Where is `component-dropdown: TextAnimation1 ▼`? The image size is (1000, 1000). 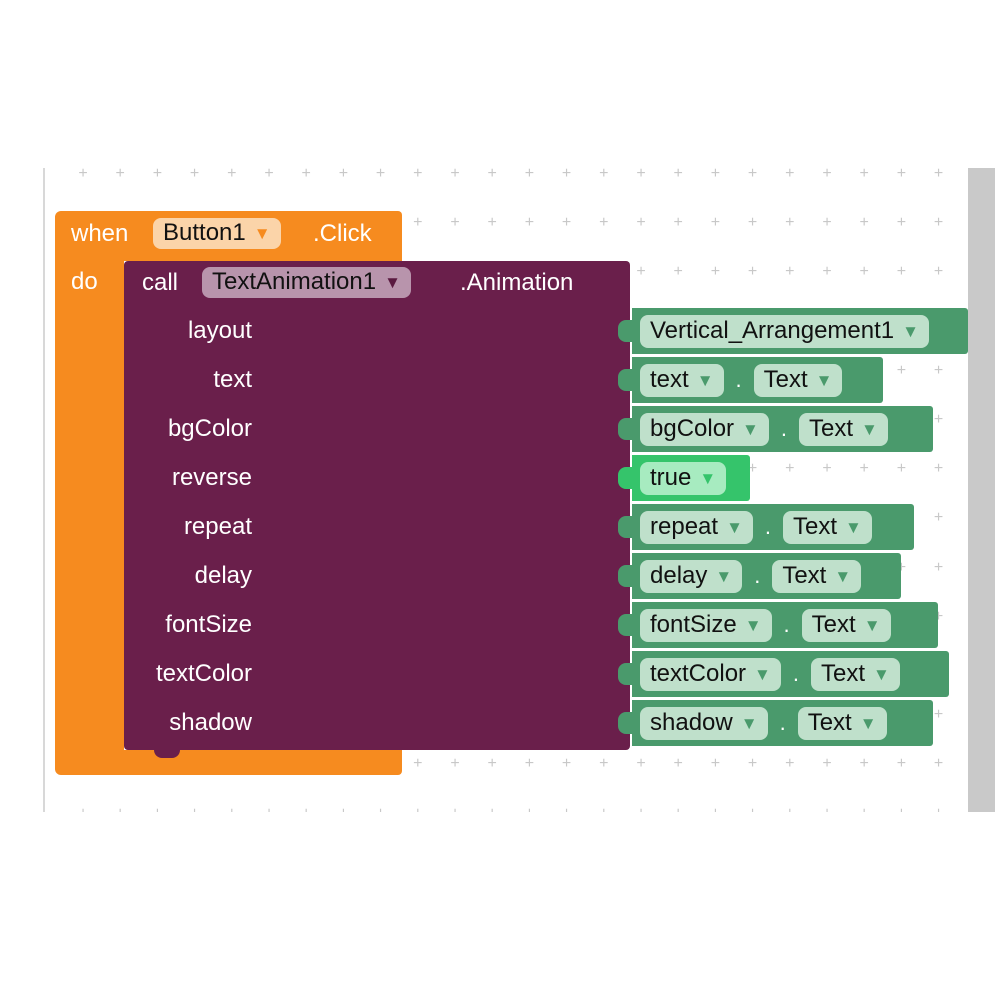 component-dropdown: TextAnimation1 ▼ is located at coordinates (306, 282).